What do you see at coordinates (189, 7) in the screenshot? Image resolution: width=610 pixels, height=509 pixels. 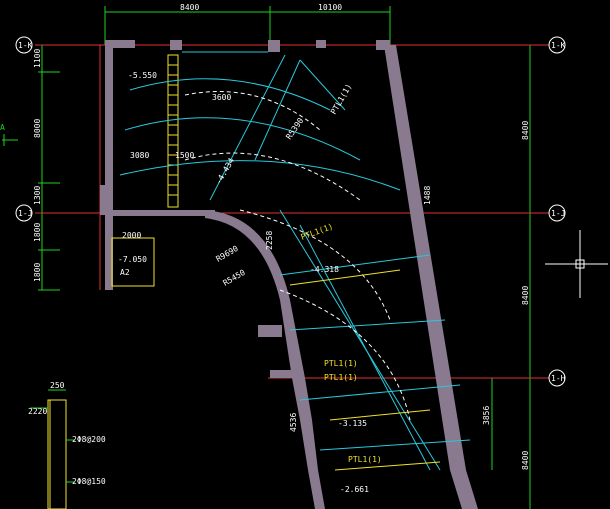 I see `dim-top-left: 8400` at bounding box center [189, 7].